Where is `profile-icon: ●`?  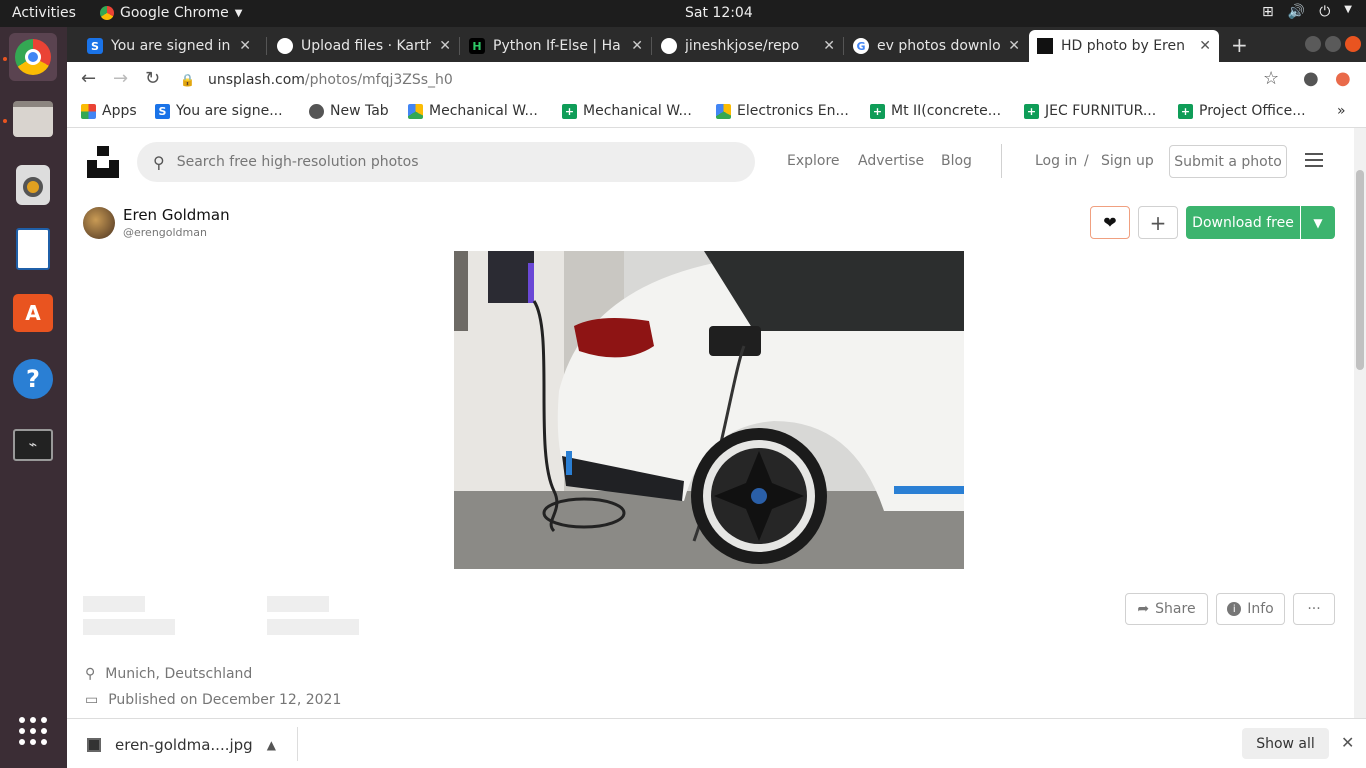
profile-icon: ● is located at coordinates (1311, 78).